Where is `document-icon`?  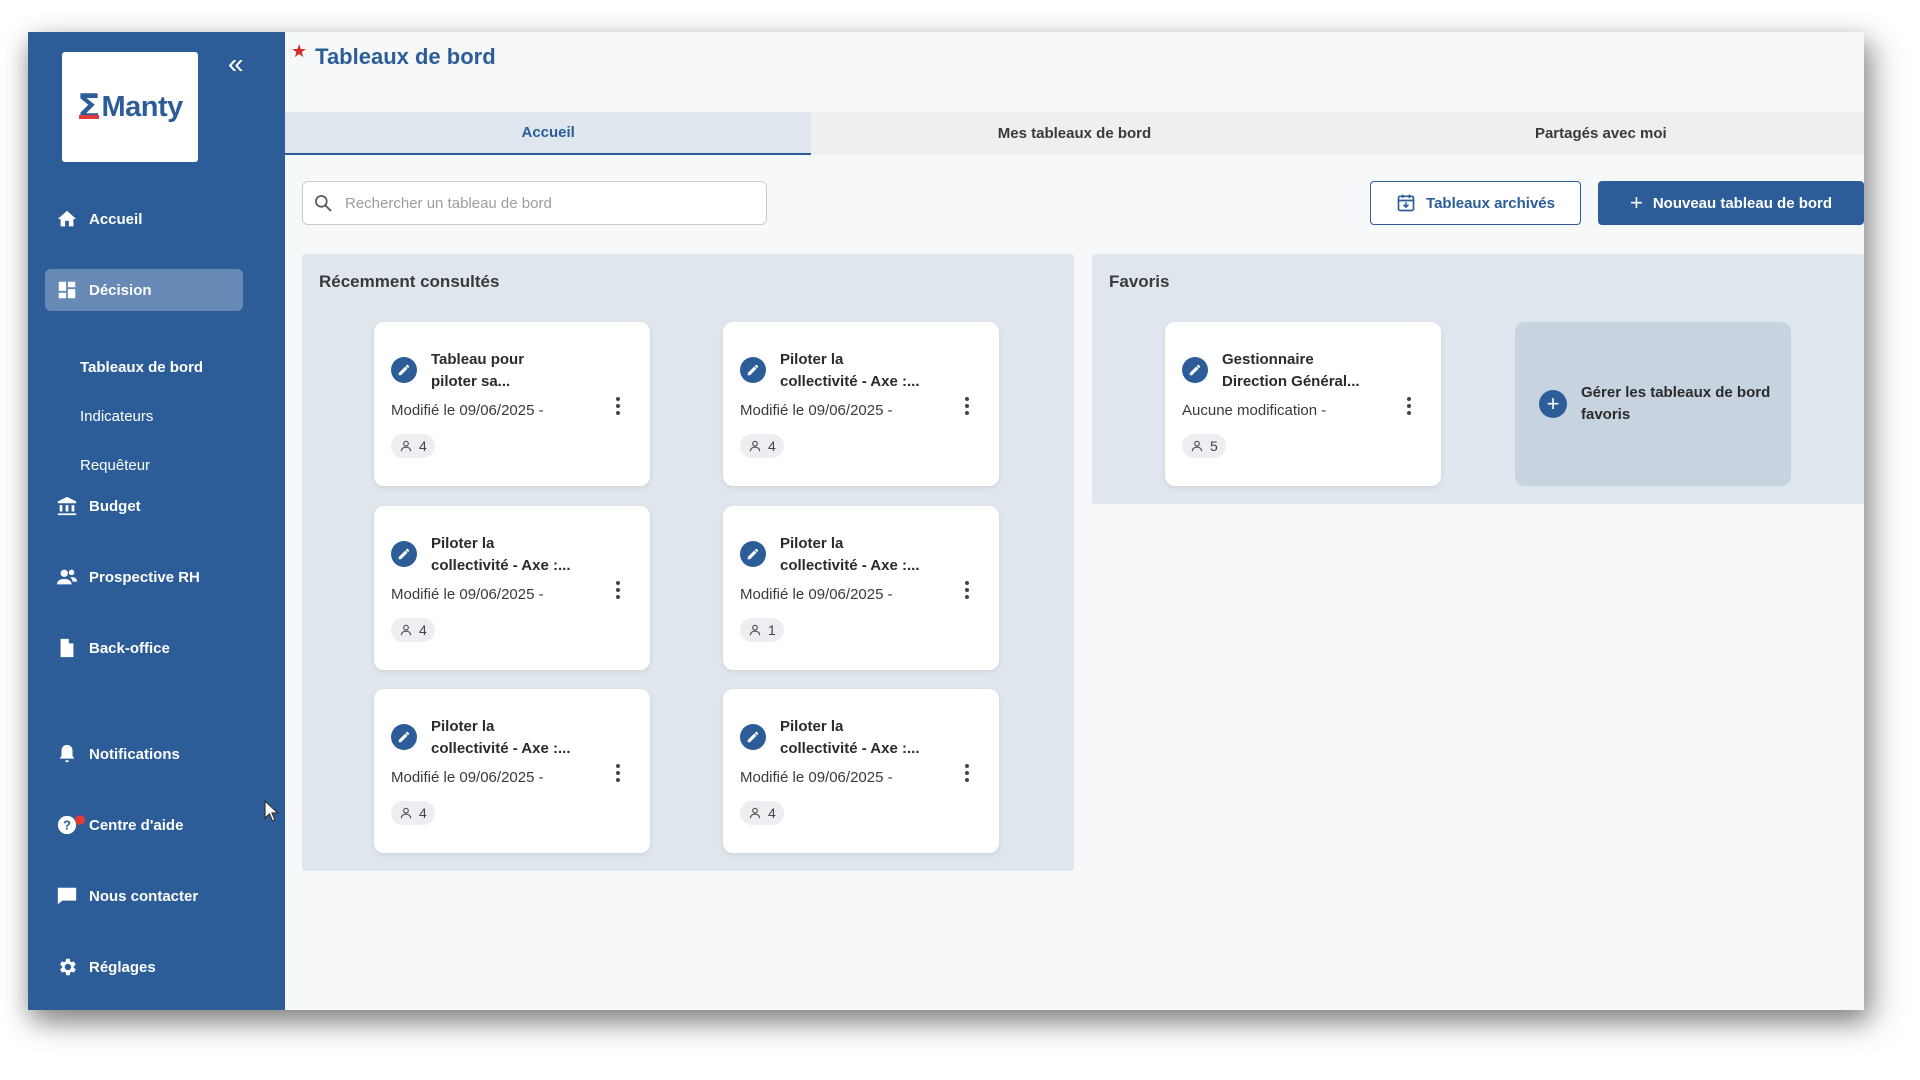
document-icon is located at coordinates (67, 648).